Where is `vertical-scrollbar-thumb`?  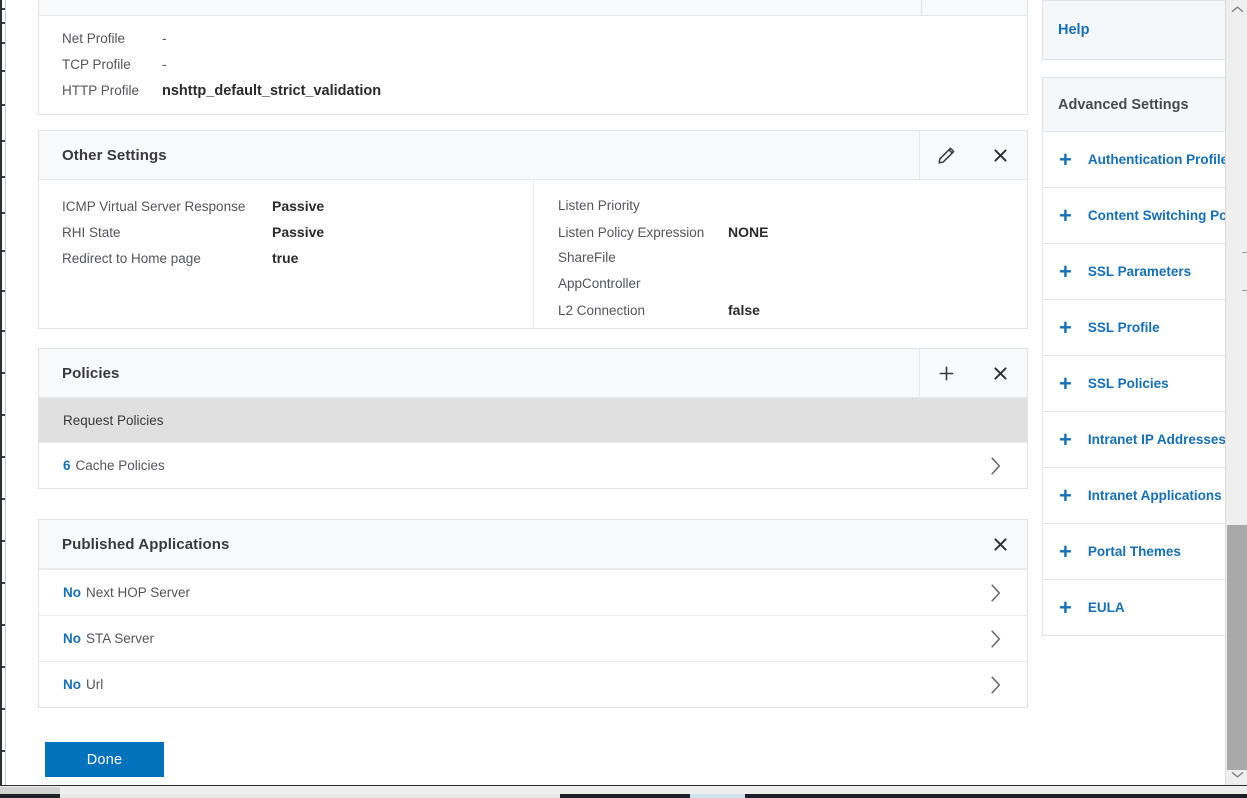
vertical-scrollbar-thumb is located at coordinates (1237, 647).